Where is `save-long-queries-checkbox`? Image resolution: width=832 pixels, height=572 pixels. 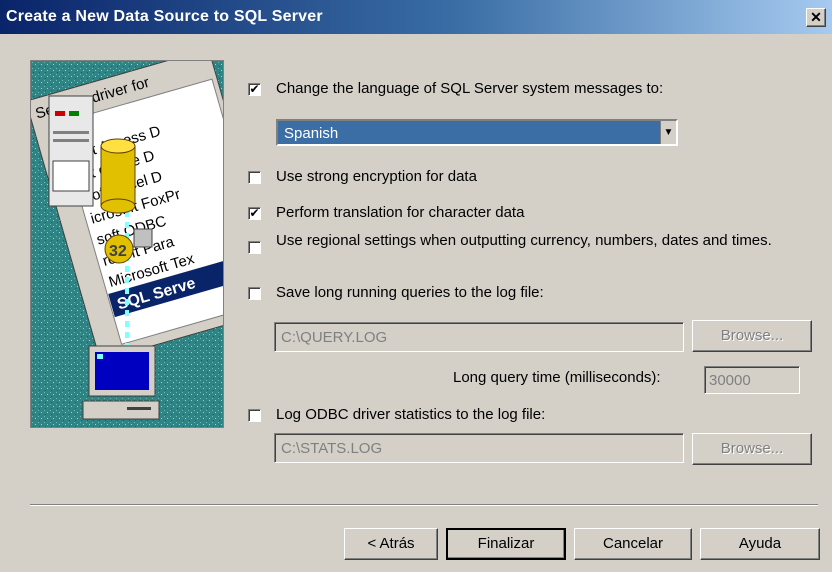
save-long-queries-checkbox is located at coordinates (254, 293).